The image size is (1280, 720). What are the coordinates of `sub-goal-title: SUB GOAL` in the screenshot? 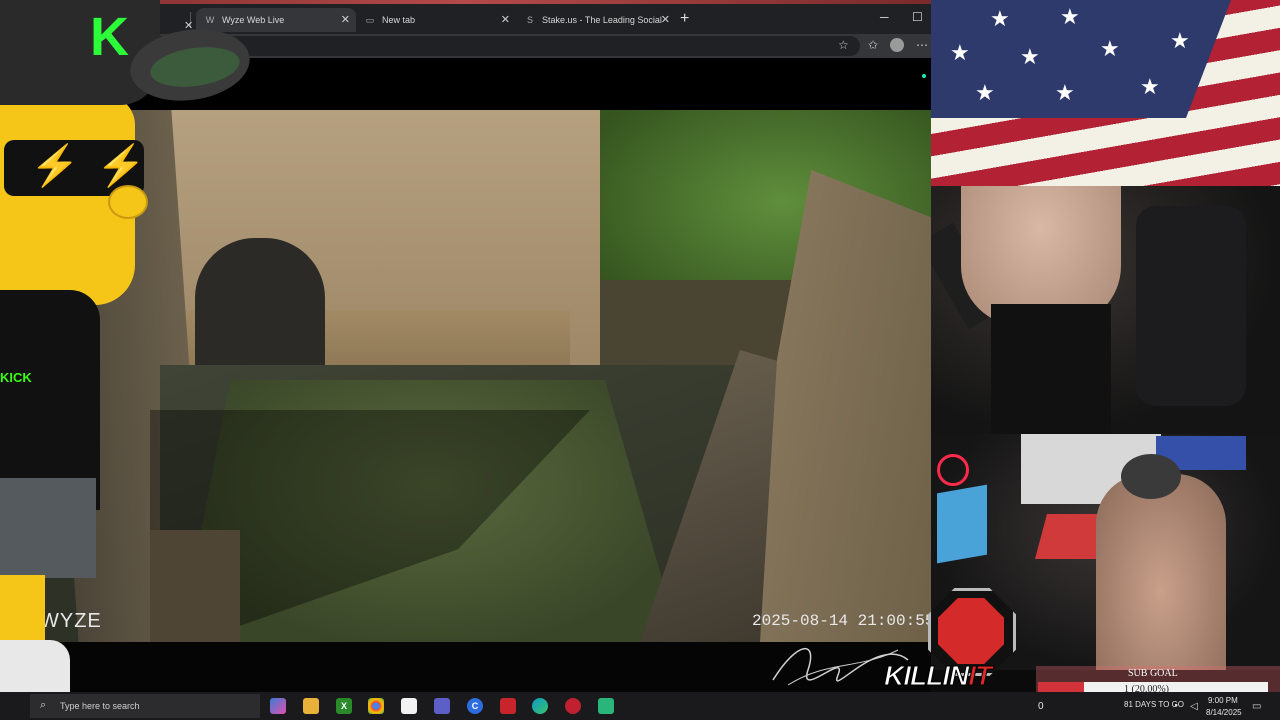 It's located at (1153, 673).